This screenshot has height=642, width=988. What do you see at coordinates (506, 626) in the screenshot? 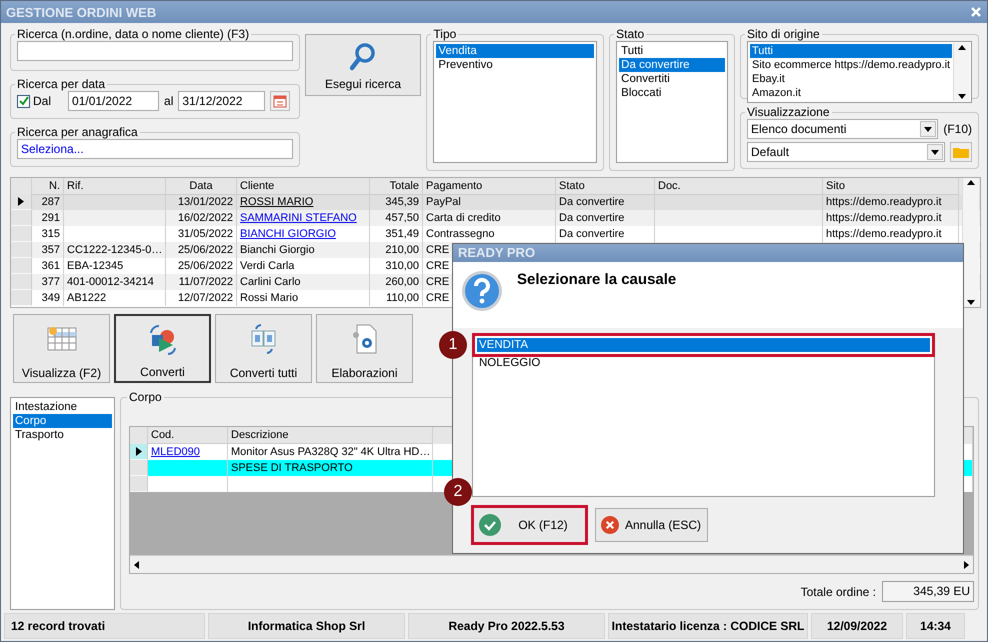
I see `status-text: Ready Pro 2022.5.53` at bounding box center [506, 626].